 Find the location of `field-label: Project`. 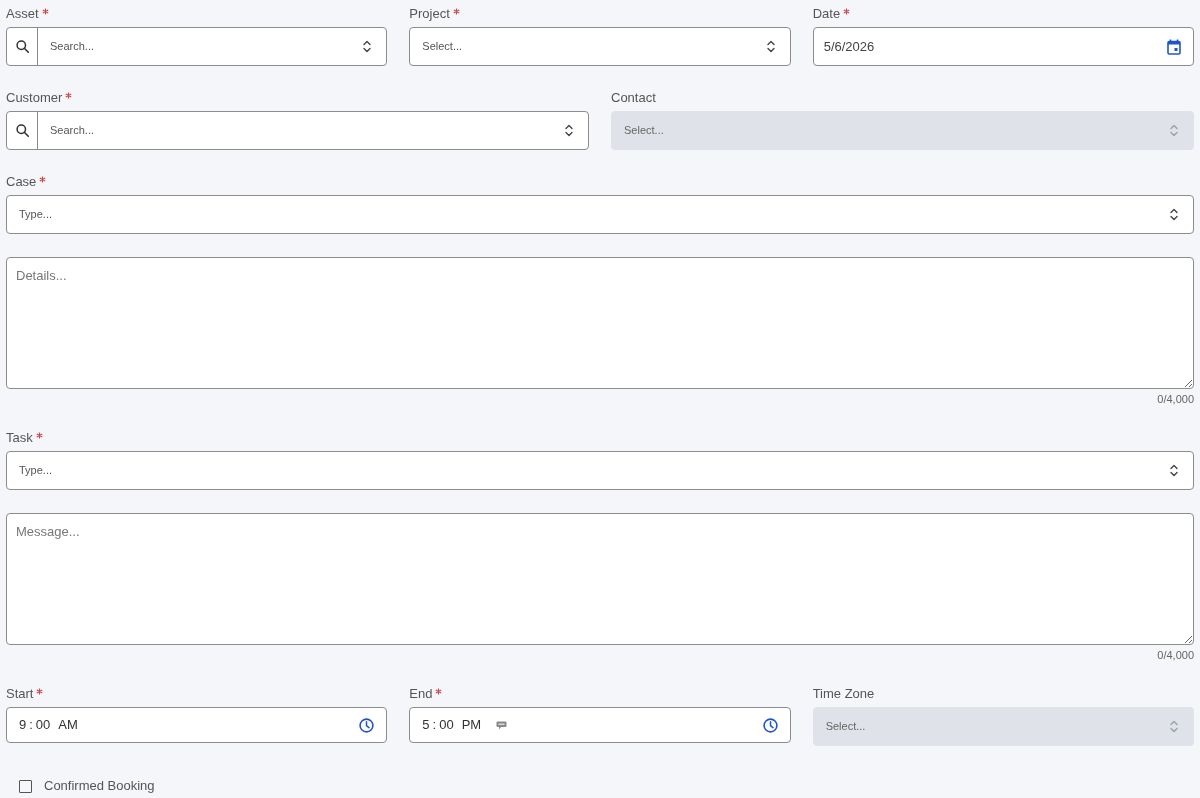

field-label: Project is located at coordinates (429, 14).